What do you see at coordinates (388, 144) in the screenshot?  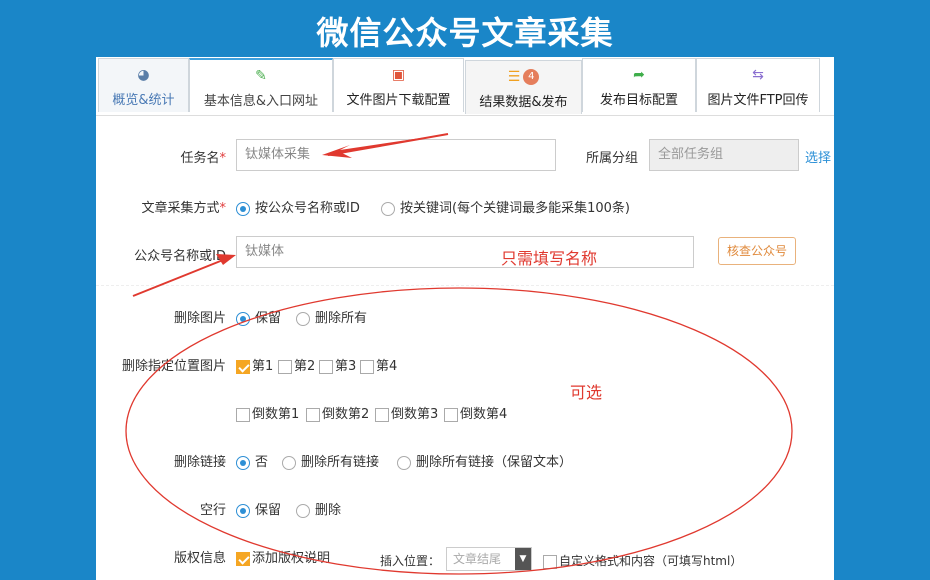 I see `annotation-arrow-top-shaft` at bounding box center [388, 144].